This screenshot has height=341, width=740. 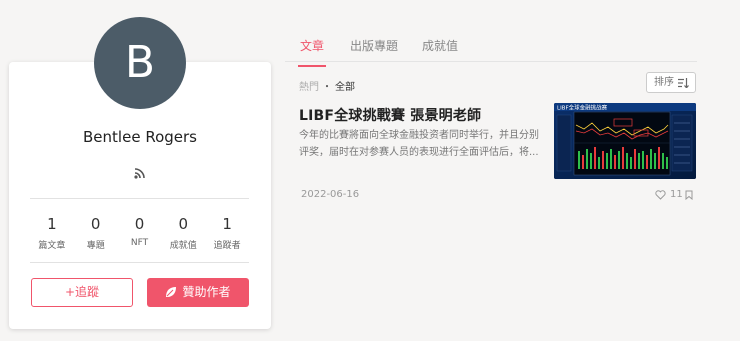 What do you see at coordinates (183, 246) in the screenshot?
I see `stat-label: 成就值` at bounding box center [183, 246].